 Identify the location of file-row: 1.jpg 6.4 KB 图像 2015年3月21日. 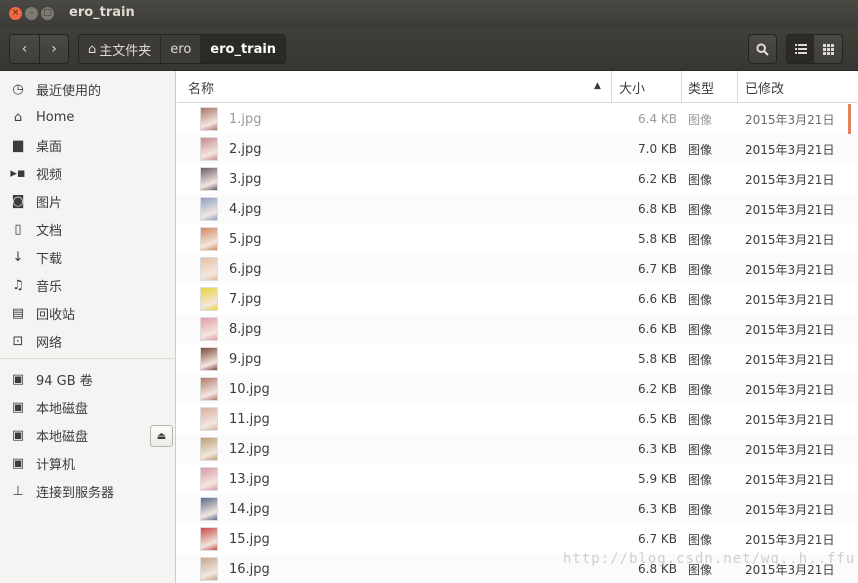
(517, 119).